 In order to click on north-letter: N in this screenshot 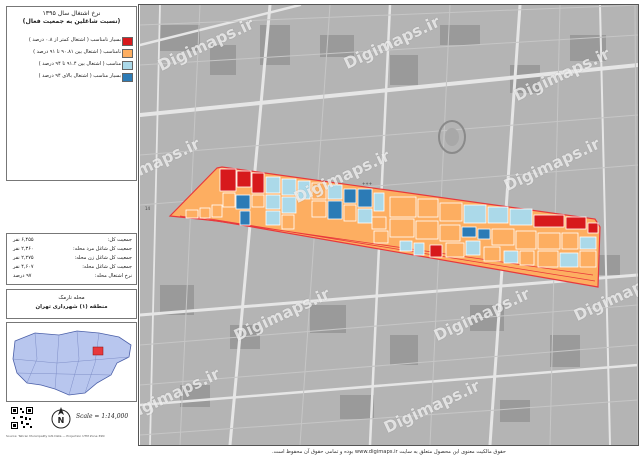, I will do `click(61, 420)`.